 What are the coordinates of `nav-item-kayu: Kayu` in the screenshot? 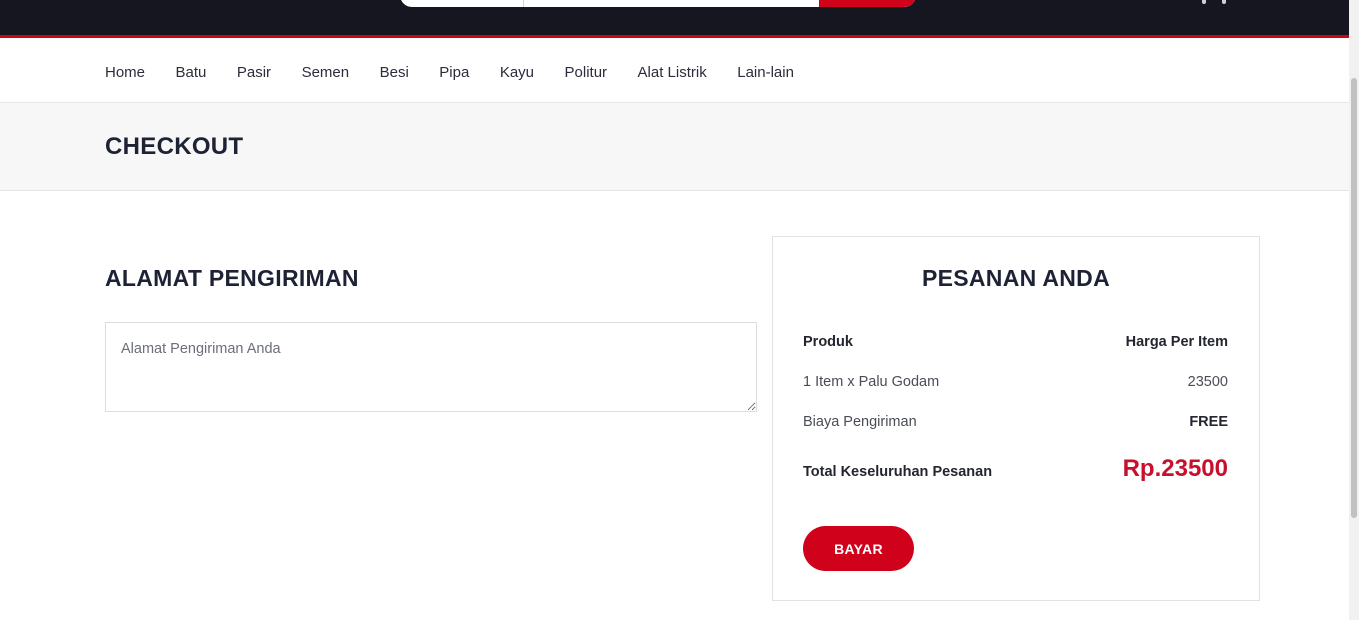 It's located at (517, 72).